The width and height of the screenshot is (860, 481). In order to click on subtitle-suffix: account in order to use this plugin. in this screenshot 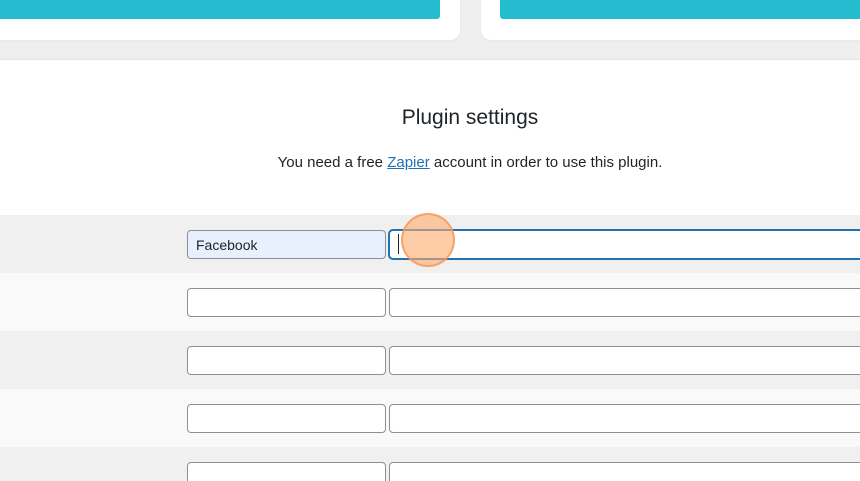, I will do `click(546, 162)`.